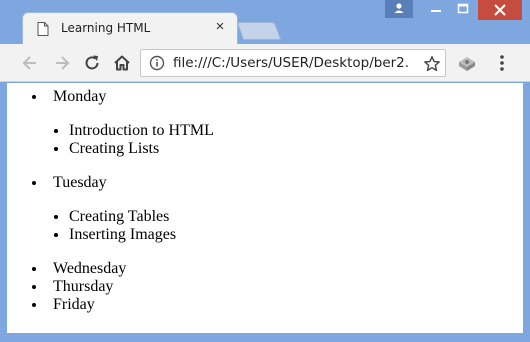 The width and height of the screenshot is (530, 342). Describe the element at coordinates (157, 63) in the screenshot. I see `info-icon` at that location.